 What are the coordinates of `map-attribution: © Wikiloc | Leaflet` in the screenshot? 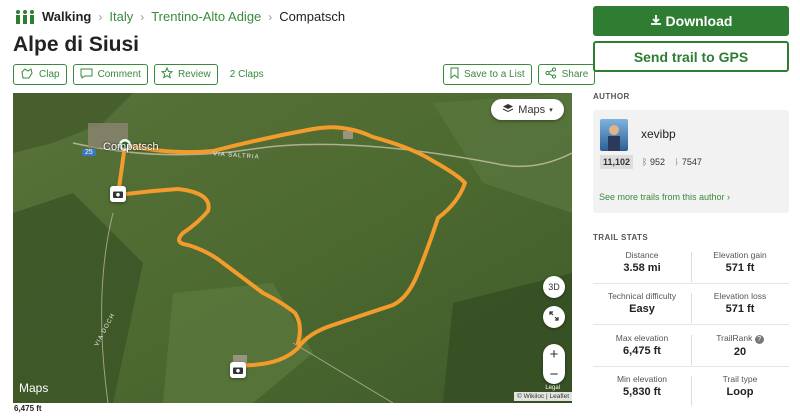 It's located at (543, 396).